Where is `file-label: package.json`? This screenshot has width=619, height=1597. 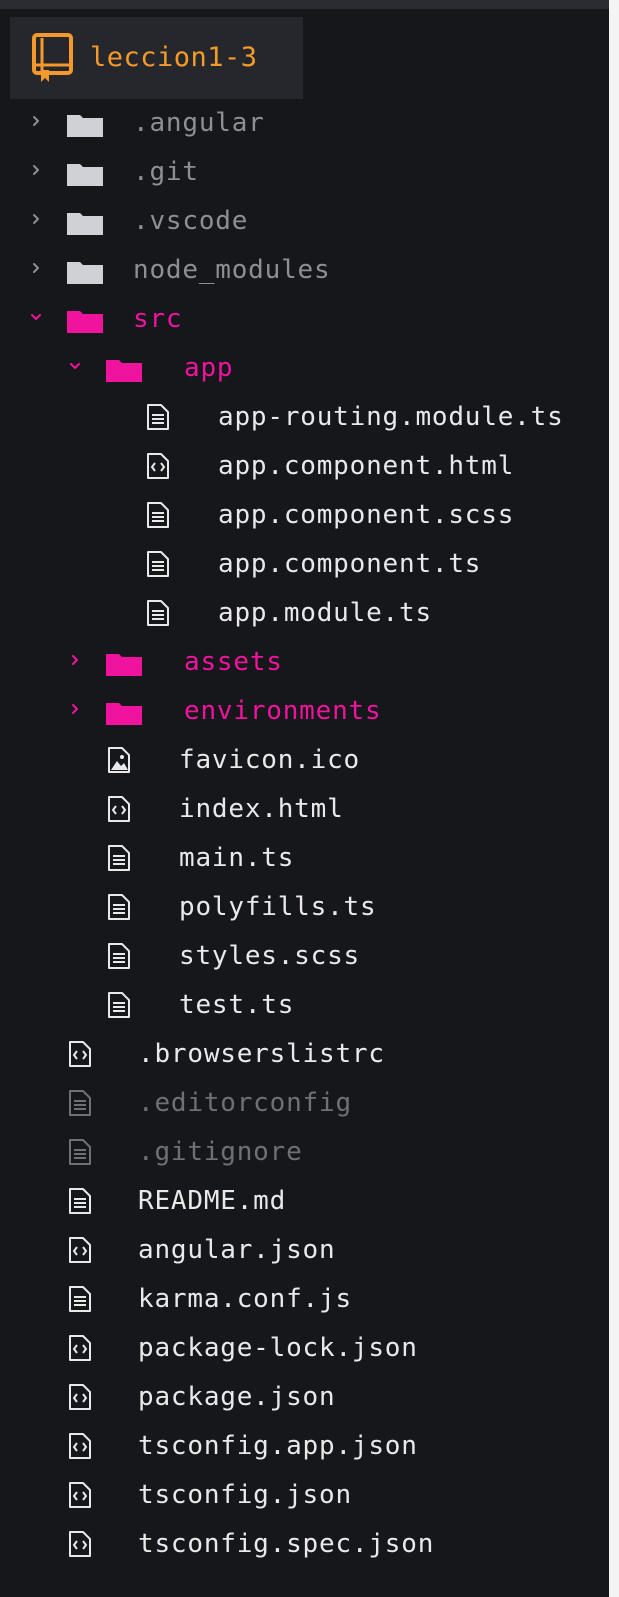 file-label: package.json is located at coordinates (237, 1397).